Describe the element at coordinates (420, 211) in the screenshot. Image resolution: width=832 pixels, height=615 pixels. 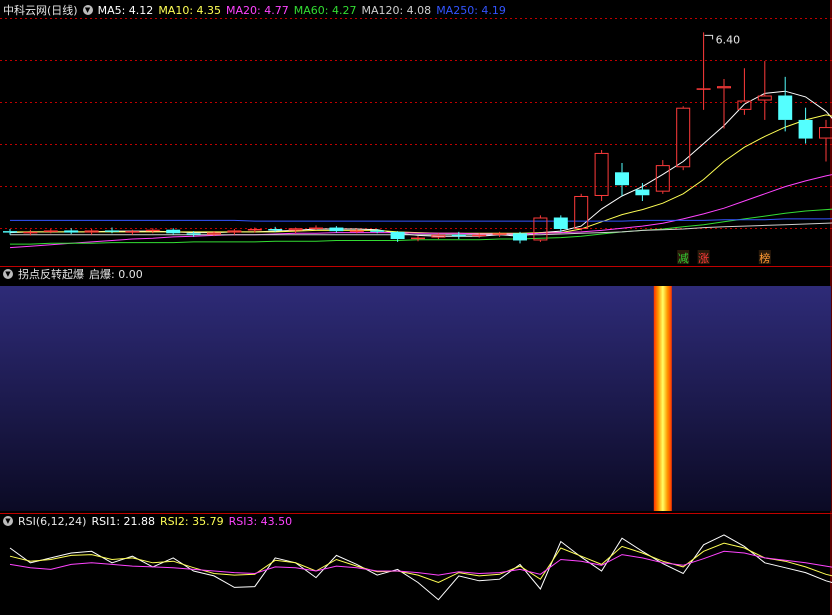
I see `ma-line-ma20` at that location.